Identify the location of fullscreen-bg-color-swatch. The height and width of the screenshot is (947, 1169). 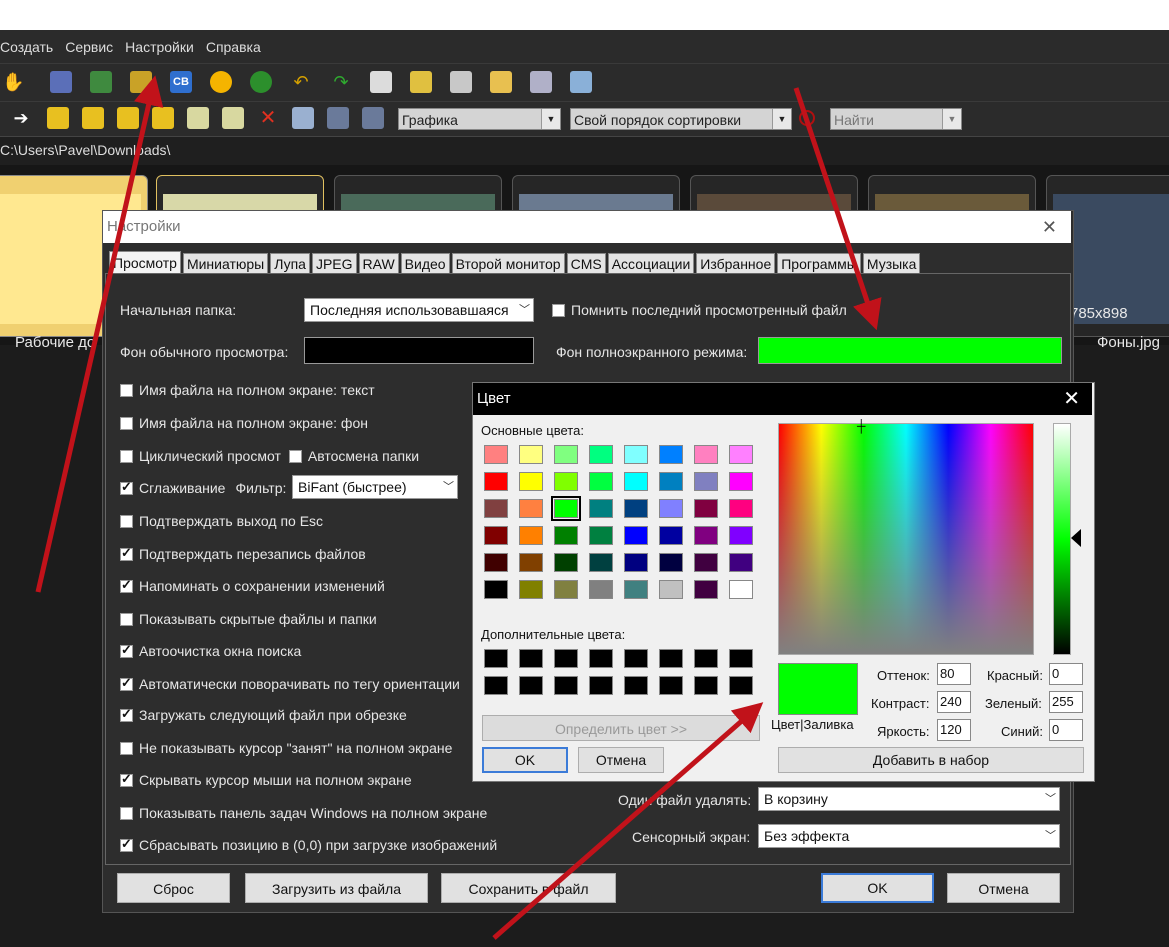
(910, 350).